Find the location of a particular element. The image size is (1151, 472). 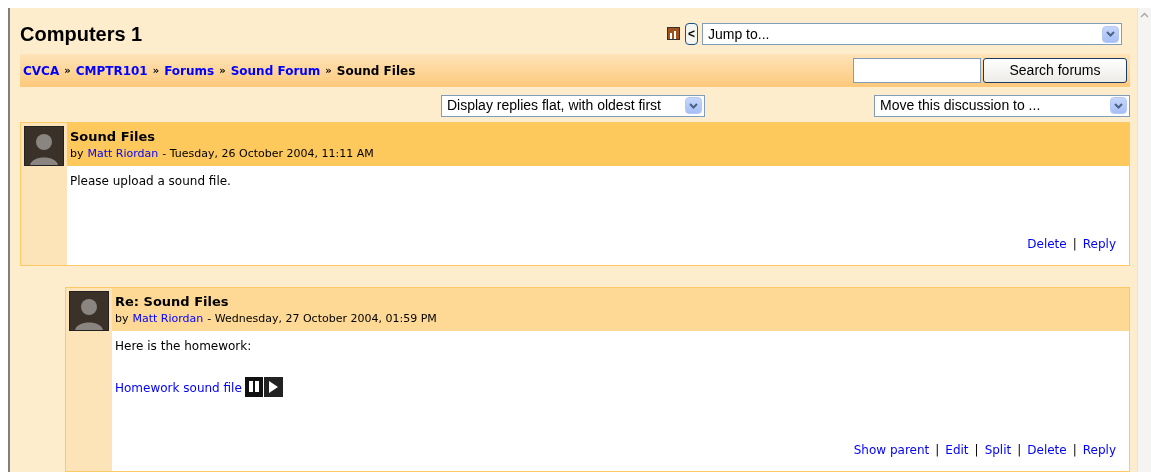

breadcrumb-current: Sound Files is located at coordinates (376, 71).